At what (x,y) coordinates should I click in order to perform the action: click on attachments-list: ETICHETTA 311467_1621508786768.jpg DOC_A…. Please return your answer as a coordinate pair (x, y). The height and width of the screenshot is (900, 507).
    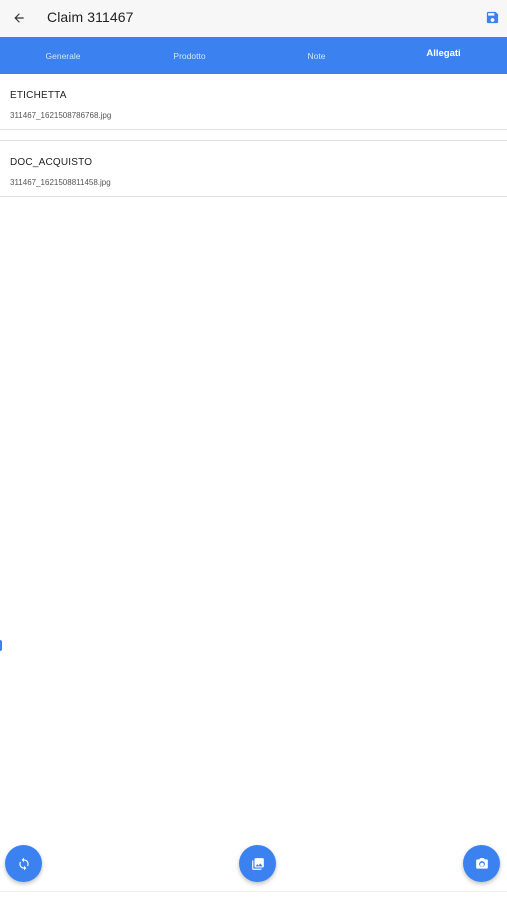
    Looking at the image, I should click on (253, 135).